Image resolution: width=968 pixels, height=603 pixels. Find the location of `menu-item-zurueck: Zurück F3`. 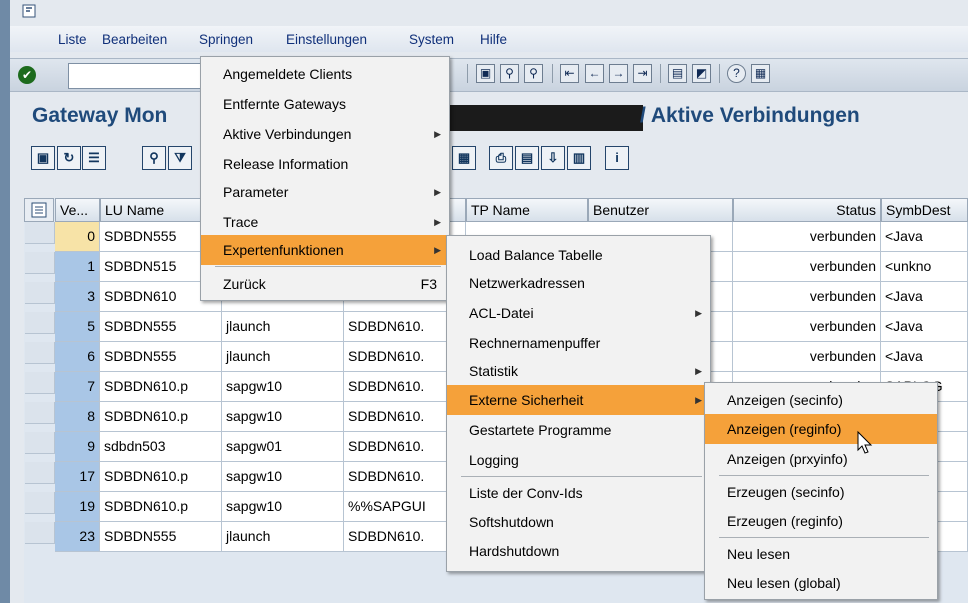

menu-item-zurueck: Zurück F3 is located at coordinates (325, 284).